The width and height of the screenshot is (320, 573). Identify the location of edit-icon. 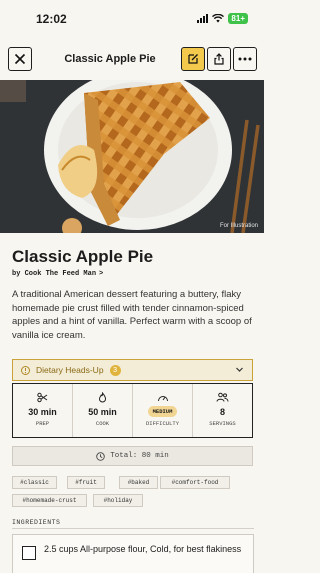
(193, 59).